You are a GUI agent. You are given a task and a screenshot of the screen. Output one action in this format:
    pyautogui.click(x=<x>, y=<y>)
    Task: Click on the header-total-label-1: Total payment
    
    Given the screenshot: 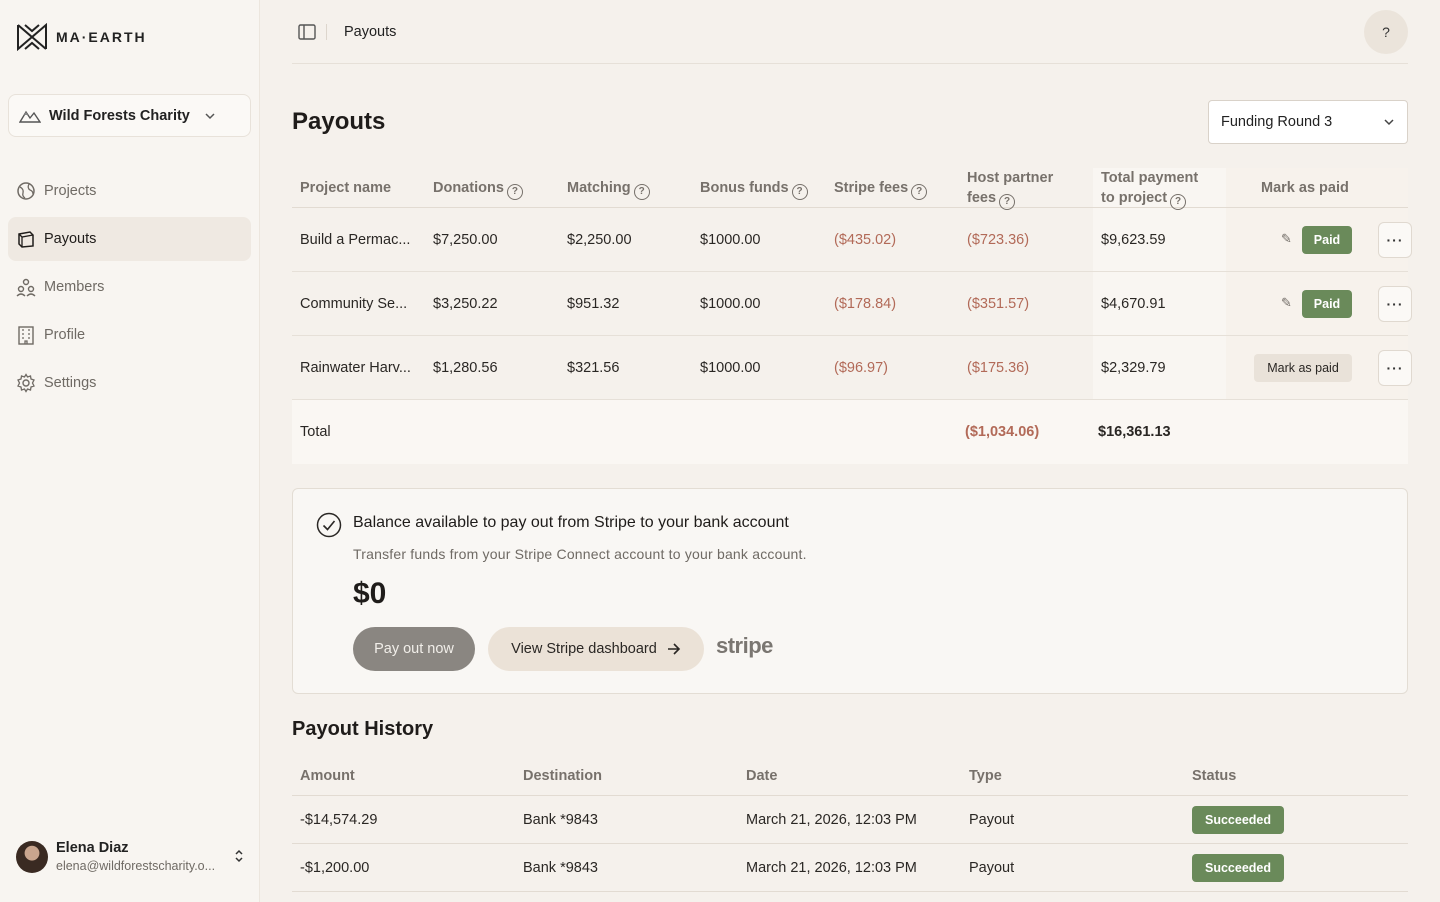 What is the action you would take?
    pyautogui.click(x=1150, y=178)
    